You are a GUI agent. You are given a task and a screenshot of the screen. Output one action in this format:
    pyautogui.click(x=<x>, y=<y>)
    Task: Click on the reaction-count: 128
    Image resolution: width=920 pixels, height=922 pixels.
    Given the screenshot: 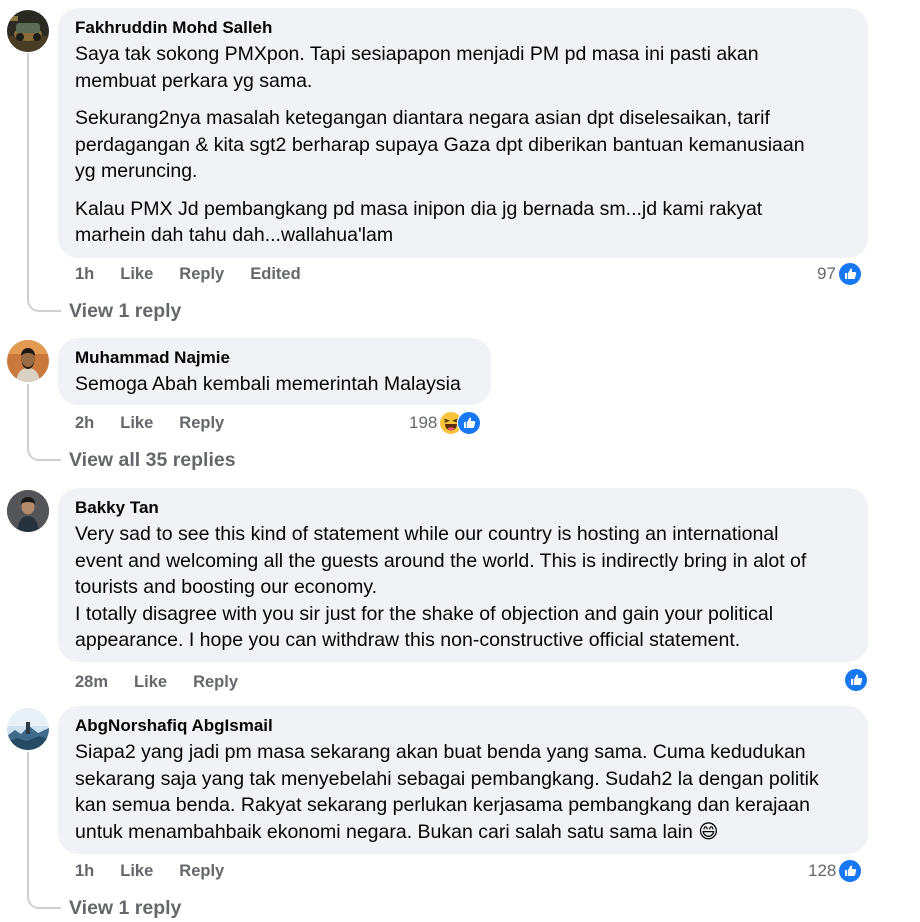 What is the action you would take?
    pyautogui.click(x=822, y=870)
    